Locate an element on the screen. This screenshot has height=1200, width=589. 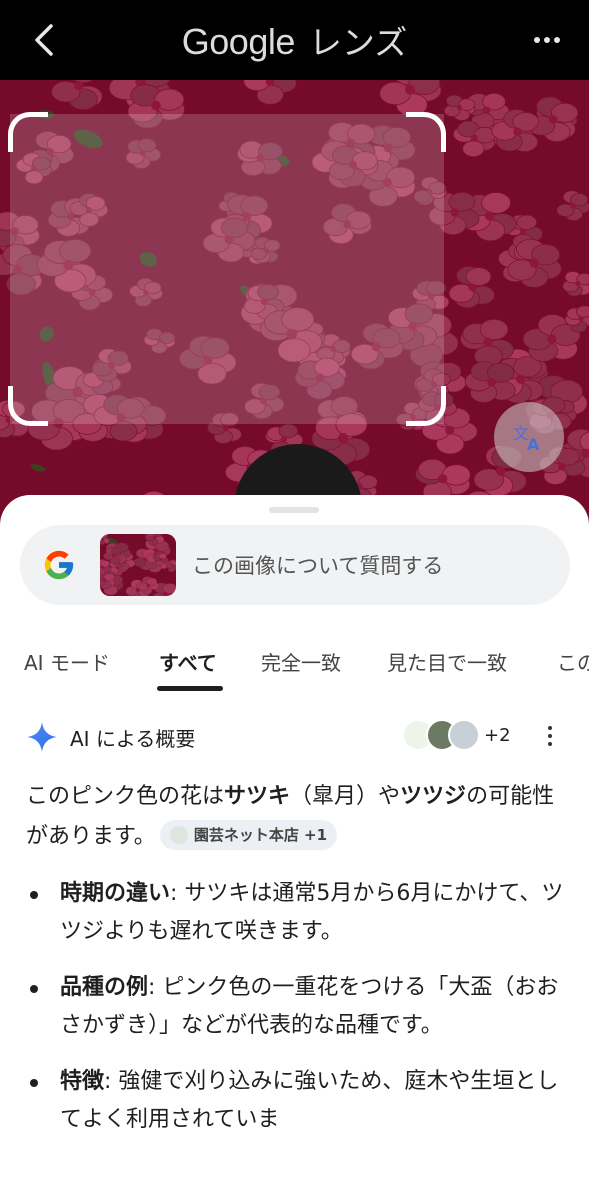
summary-term: サツキ is located at coordinates (257, 796).